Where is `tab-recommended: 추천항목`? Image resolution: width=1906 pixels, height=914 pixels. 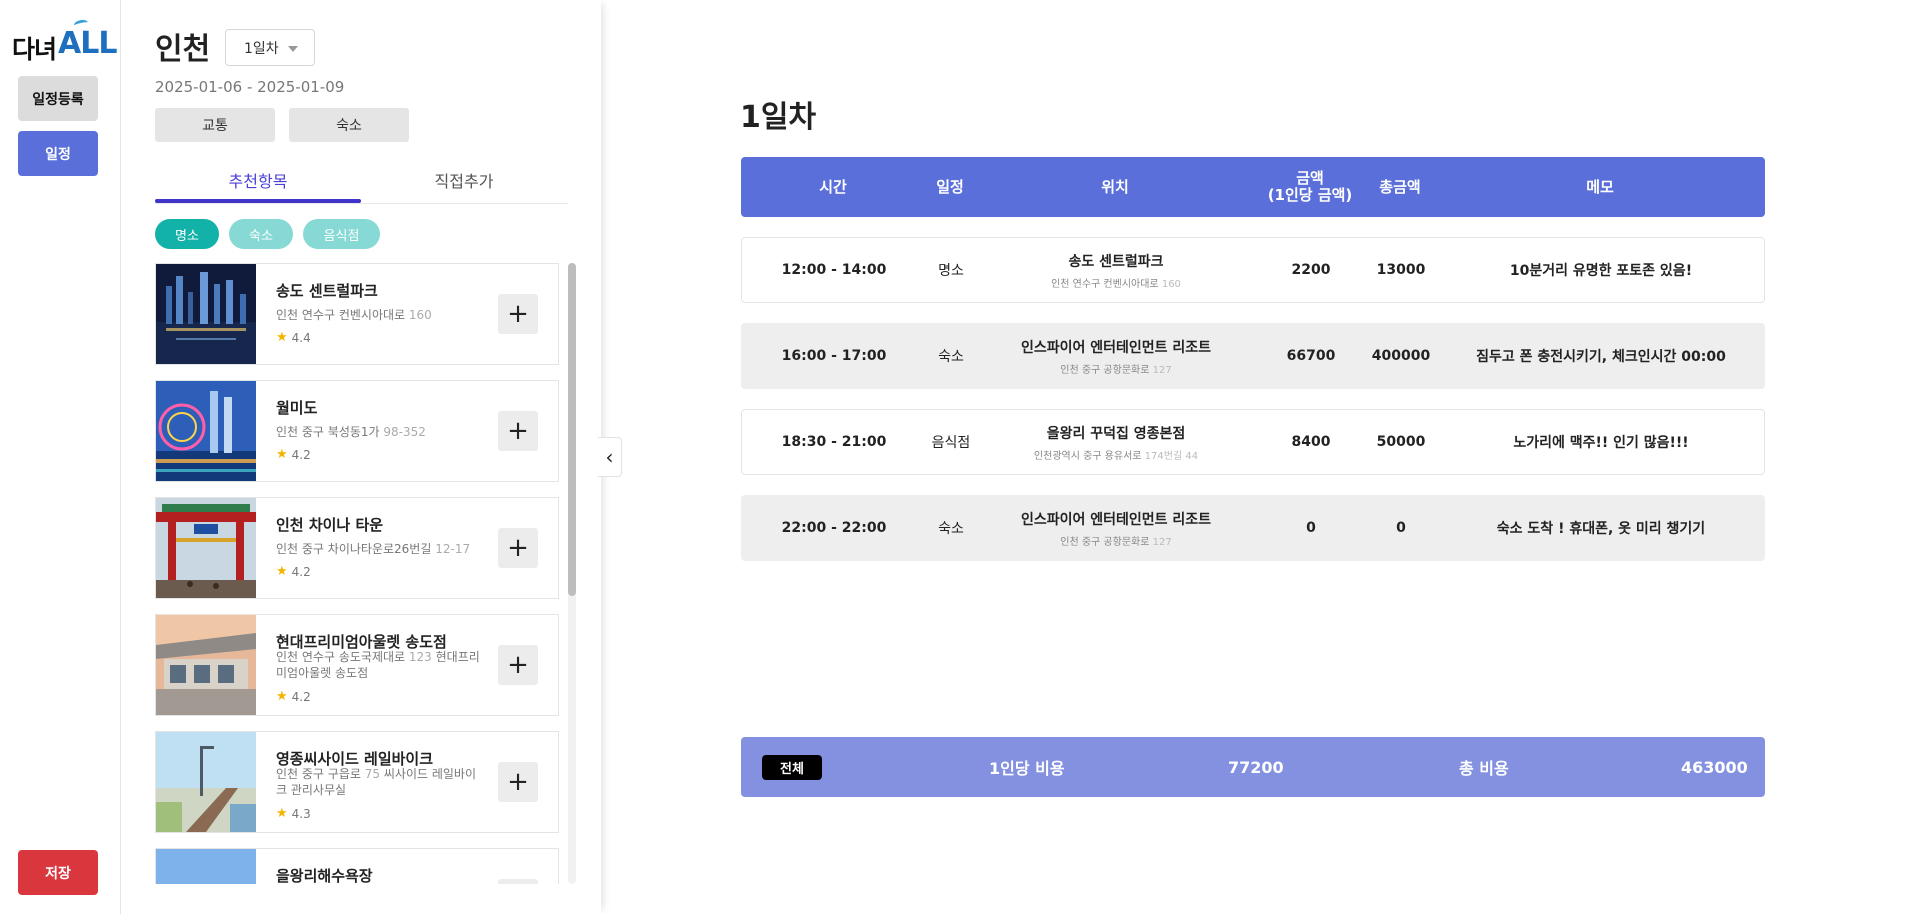 tab-recommended: 추천항목 is located at coordinates (258, 180).